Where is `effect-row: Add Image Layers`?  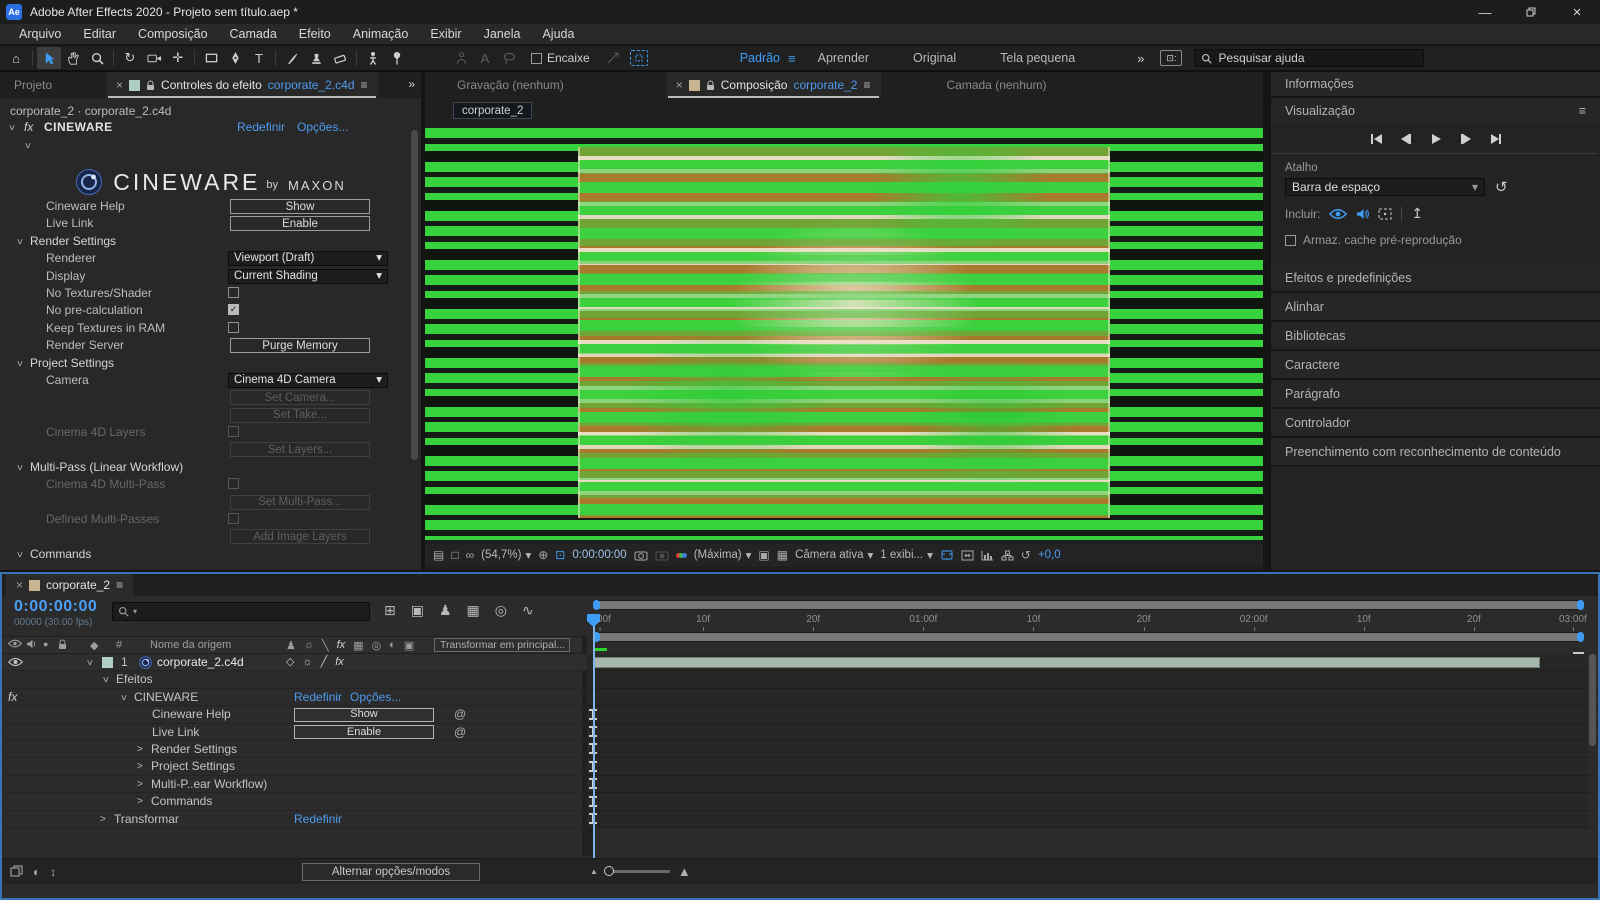
effect-row: Add Image Layers is located at coordinates (210, 536).